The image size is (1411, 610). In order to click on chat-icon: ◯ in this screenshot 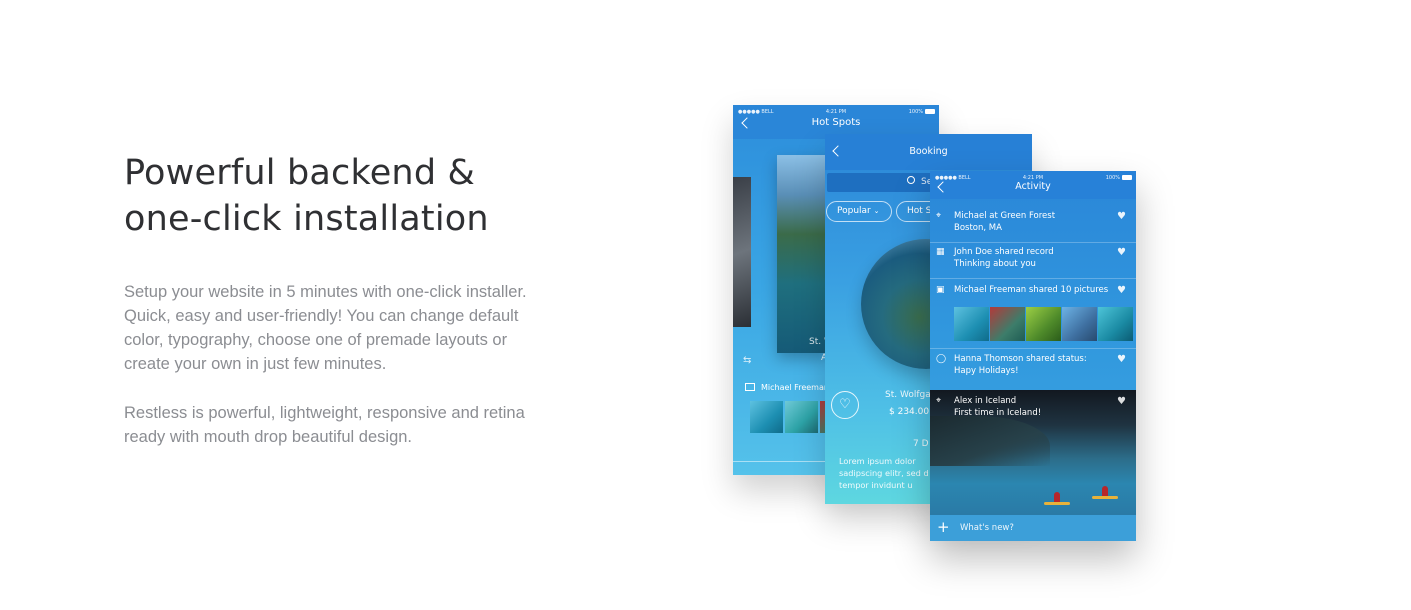, I will do `click(941, 359)`.